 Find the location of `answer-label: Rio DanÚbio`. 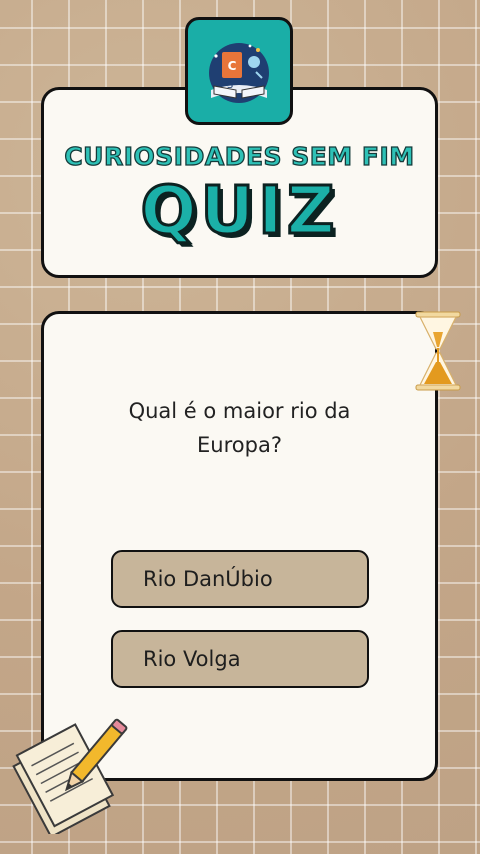

answer-label: Rio DanÚbio is located at coordinates (208, 579).